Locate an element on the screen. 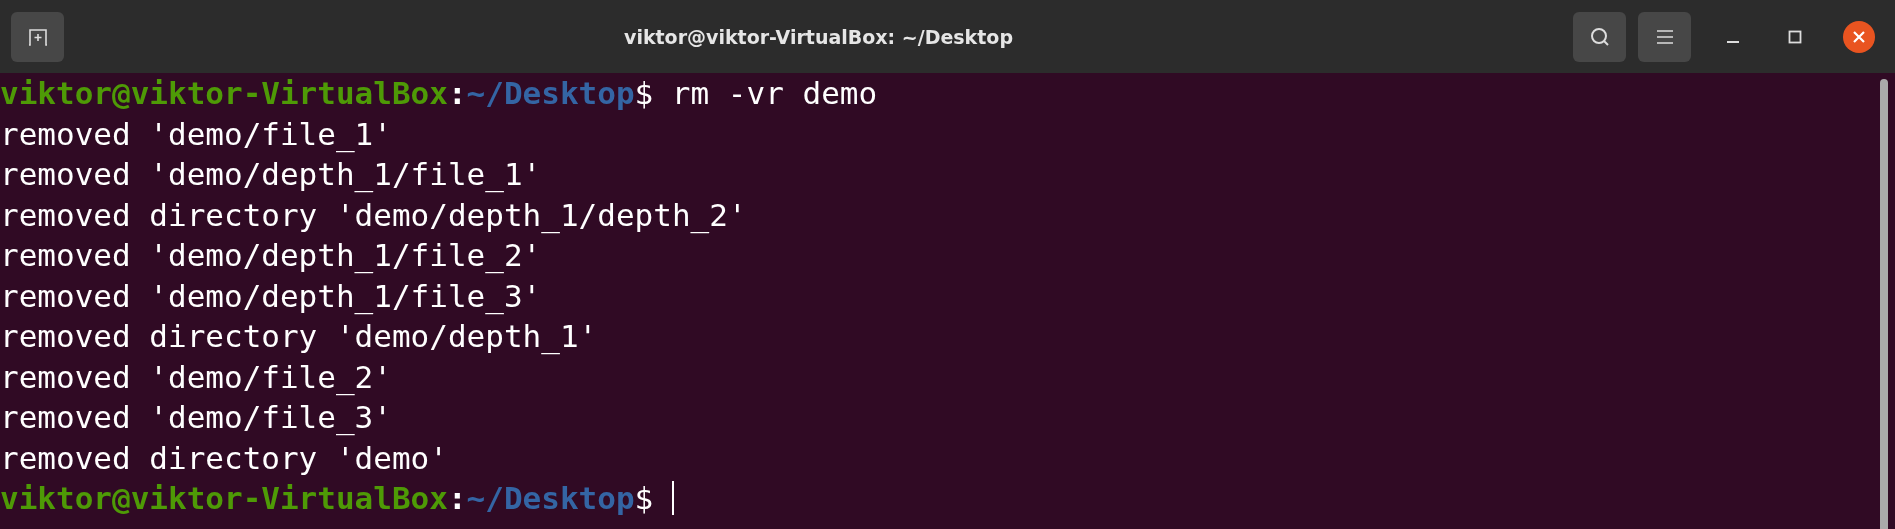  maximize-icon is located at coordinates (1795, 36).